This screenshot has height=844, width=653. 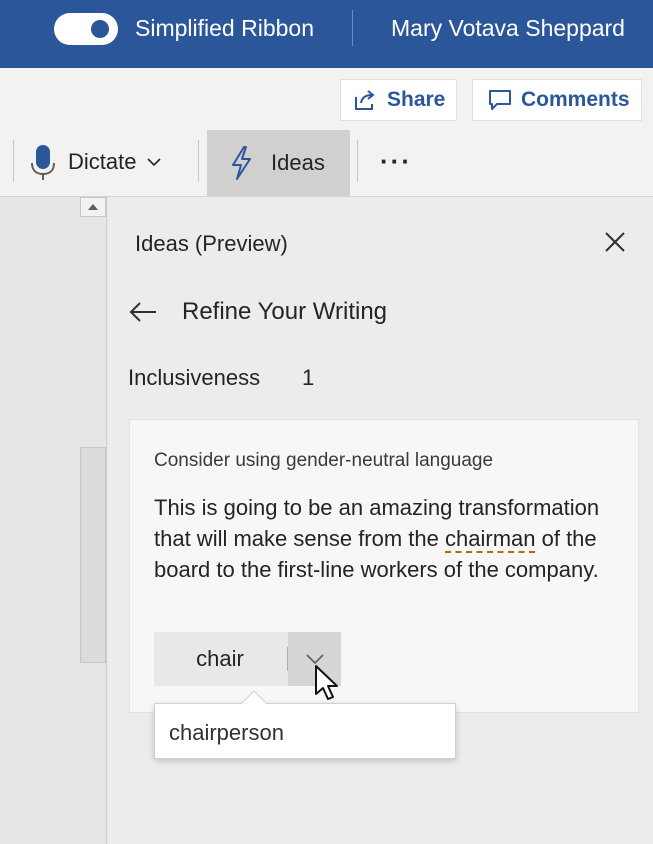 I want to click on back-button, so click(x=143, y=312).